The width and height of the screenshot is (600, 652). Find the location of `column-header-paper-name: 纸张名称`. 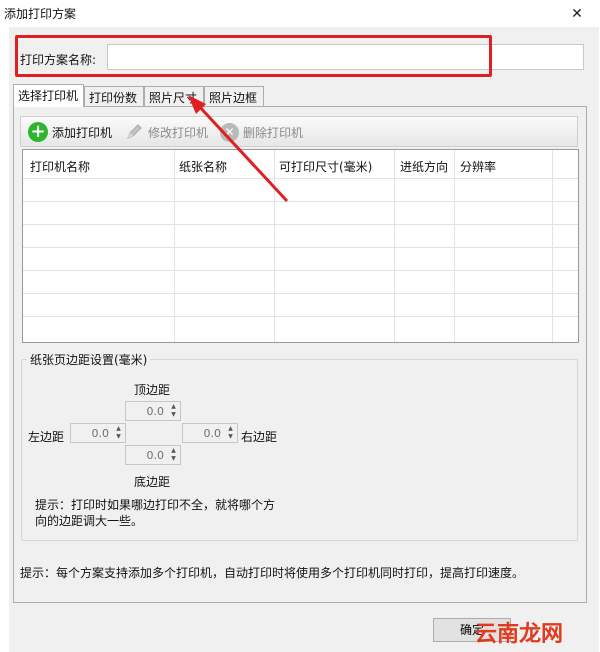

column-header-paper-name: 纸张名称 is located at coordinates (203, 166).